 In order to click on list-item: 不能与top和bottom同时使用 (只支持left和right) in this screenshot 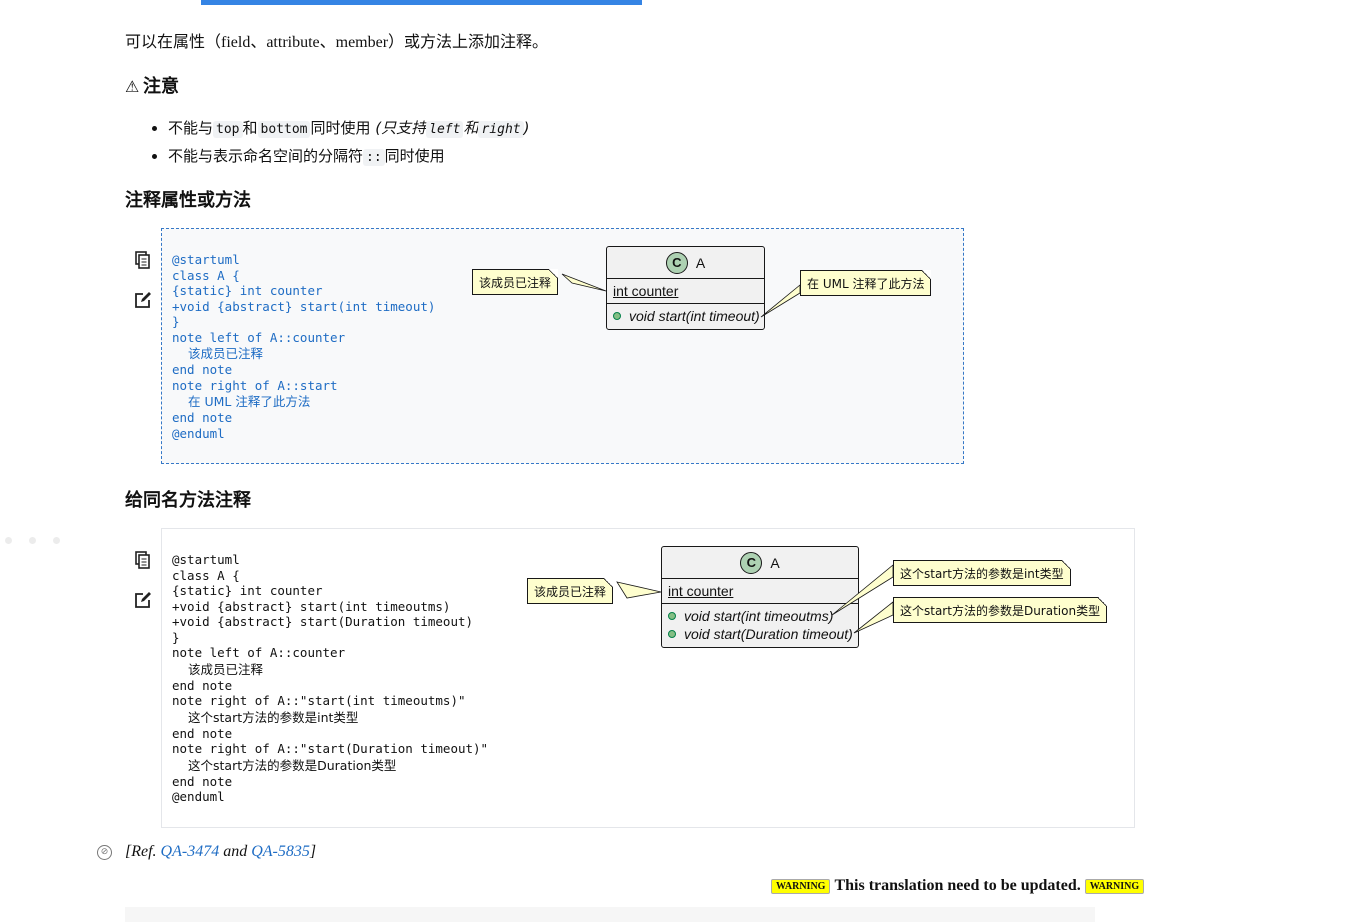, I will do `click(348, 129)`.